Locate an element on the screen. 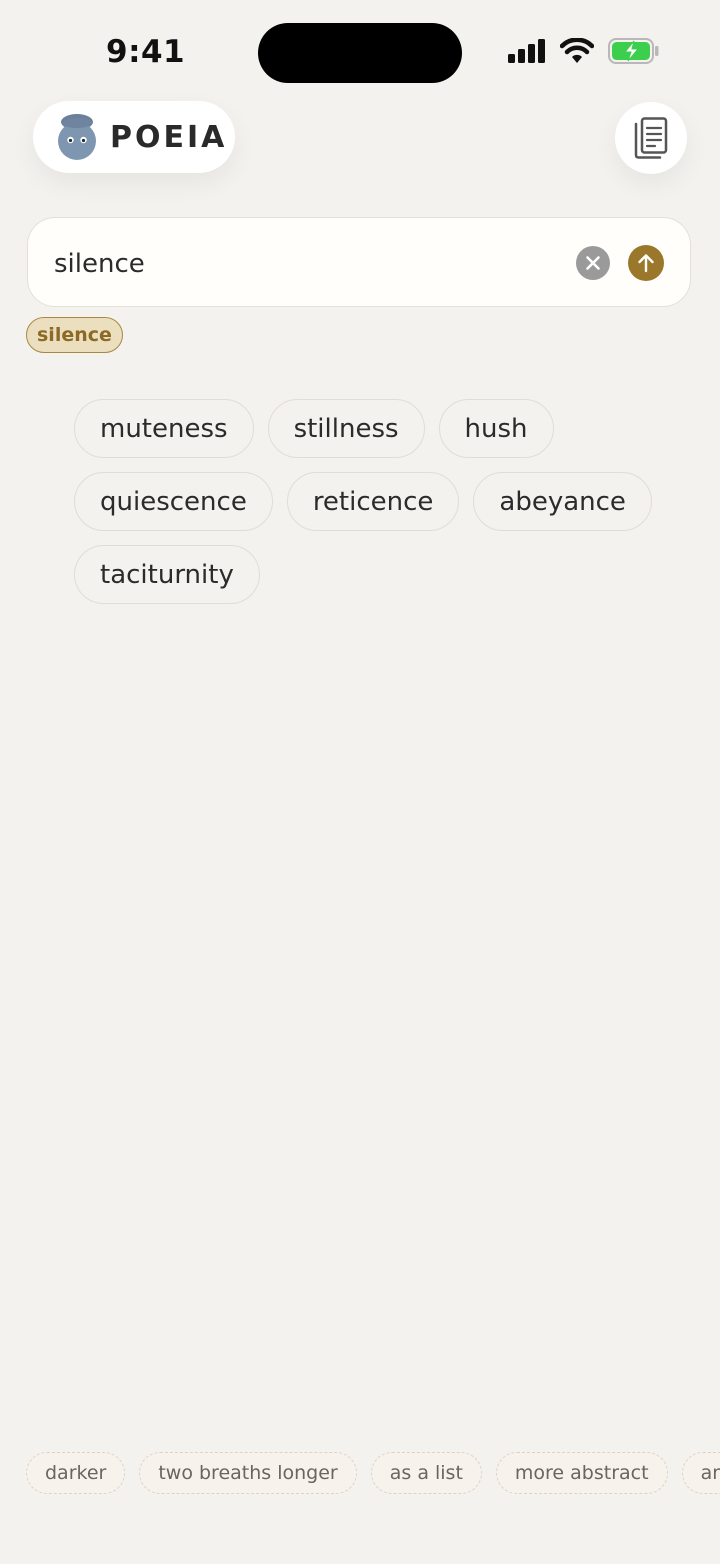 Image resolution: width=720 pixels, height=1564 pixels. brand-pill: POEIA is located at coordinates (134, 137).